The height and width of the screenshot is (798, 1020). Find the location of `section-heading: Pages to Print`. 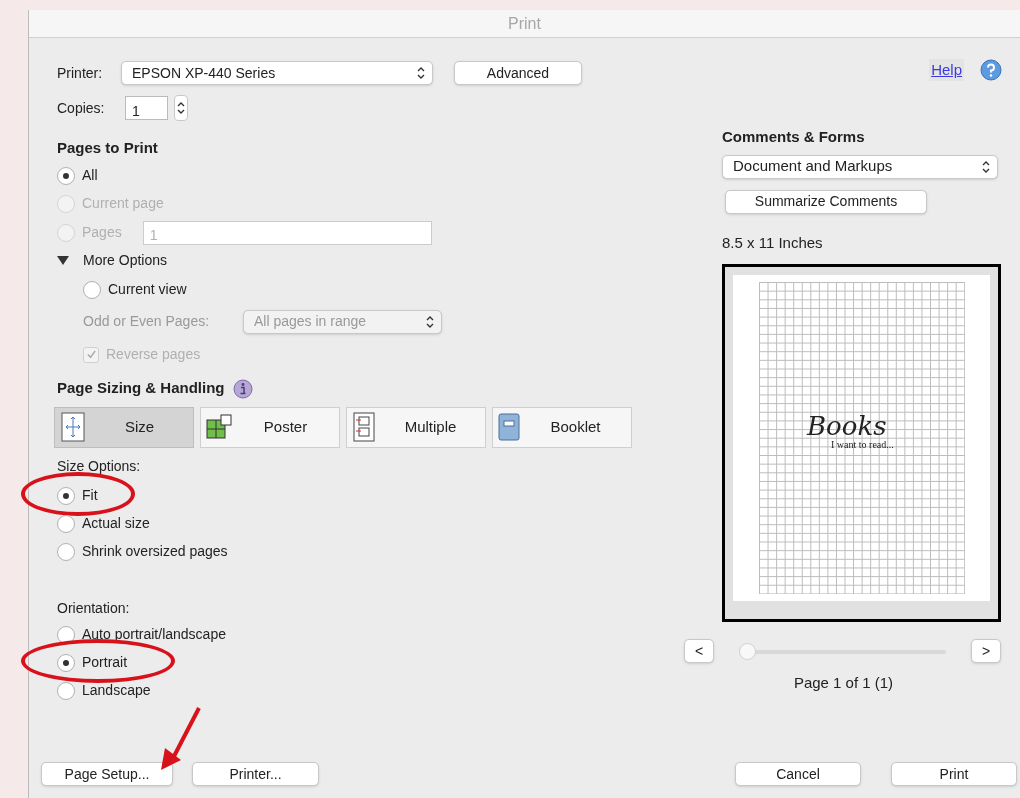

section-heading: Pages to Print is located at coordinates (108, 148).